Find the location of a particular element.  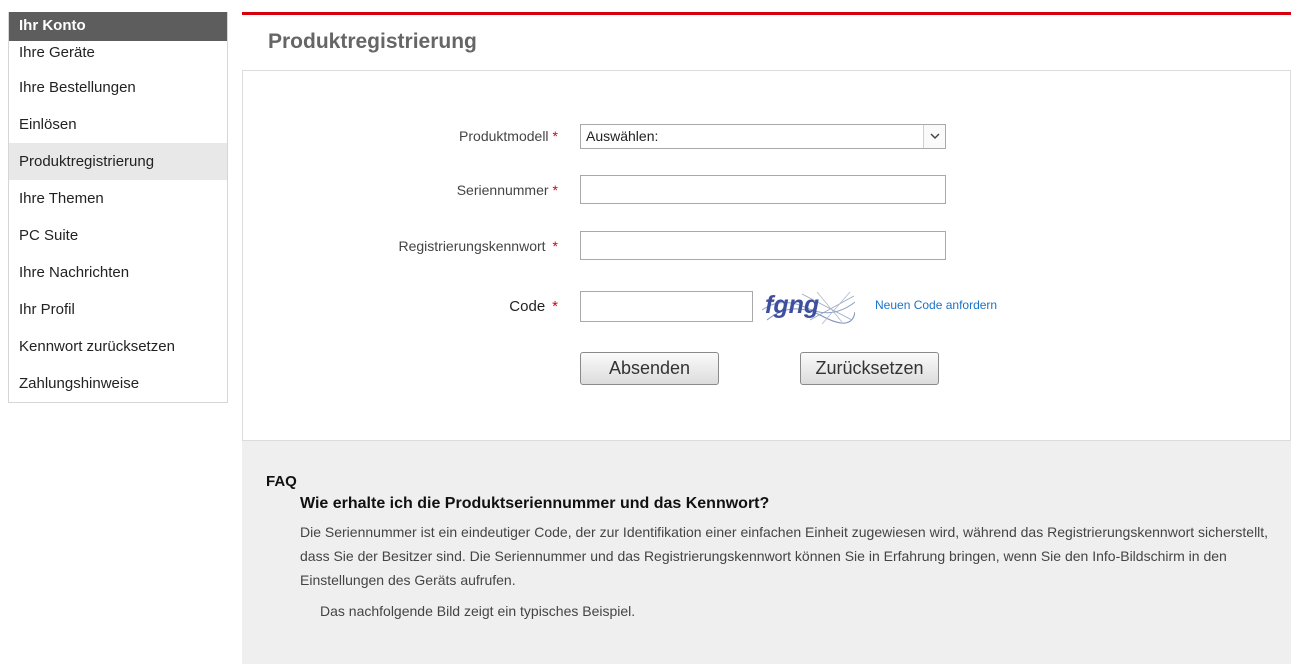

password-row: Registrierungskennwort * is located at coordinates (767, 246).